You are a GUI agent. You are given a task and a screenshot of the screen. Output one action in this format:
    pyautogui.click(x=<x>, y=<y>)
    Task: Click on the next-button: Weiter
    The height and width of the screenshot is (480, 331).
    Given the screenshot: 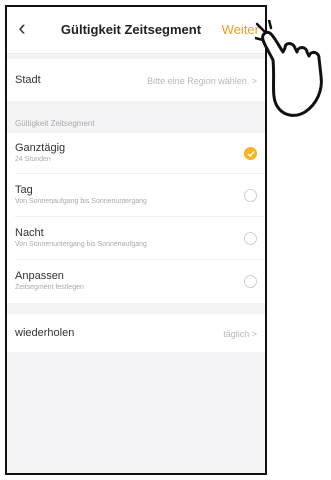 What is the action you would take?
    pyautogui.click(x=240, y=29)
    